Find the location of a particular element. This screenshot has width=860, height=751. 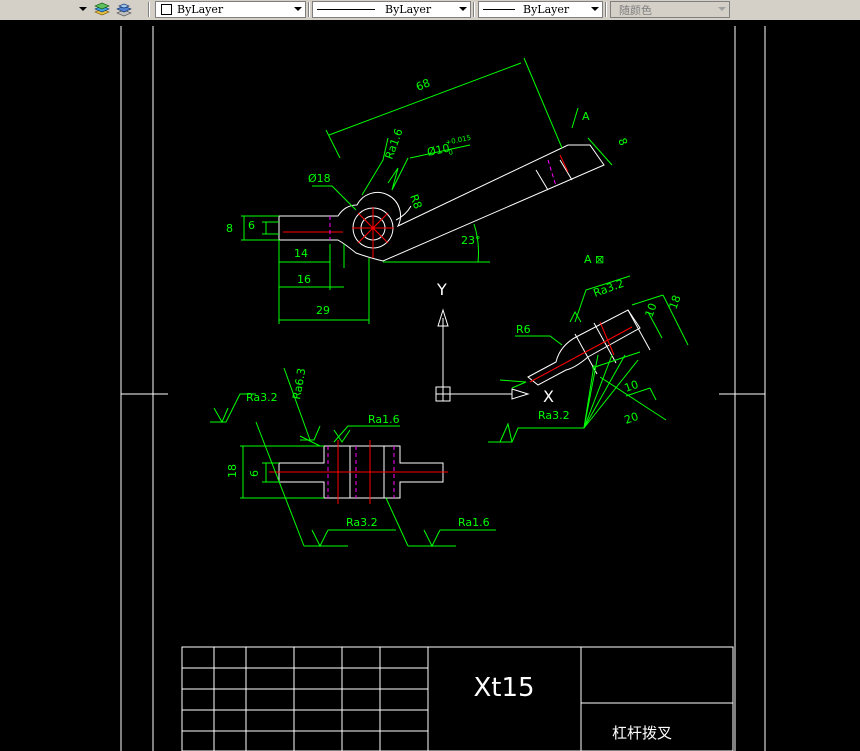

layer-previous-icon is located at coordinates (124, 9).